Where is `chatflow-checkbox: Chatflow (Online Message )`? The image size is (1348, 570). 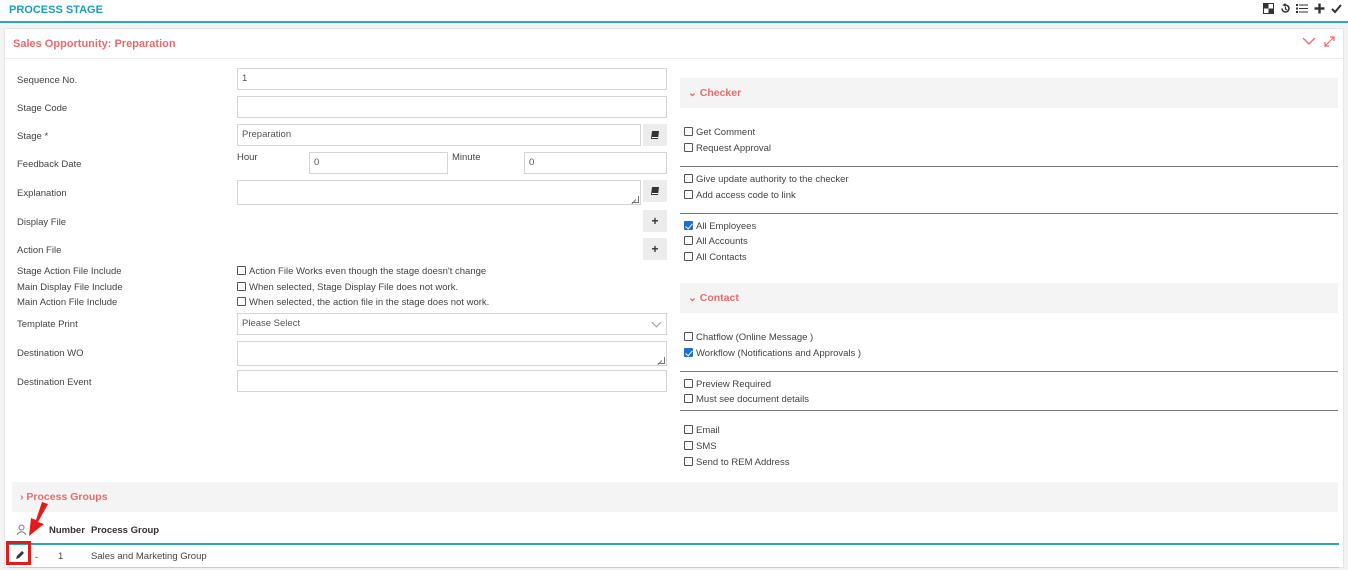
chatflow-checkbox: Chatflow (Online Message ) is located at coordinates (748, 337).